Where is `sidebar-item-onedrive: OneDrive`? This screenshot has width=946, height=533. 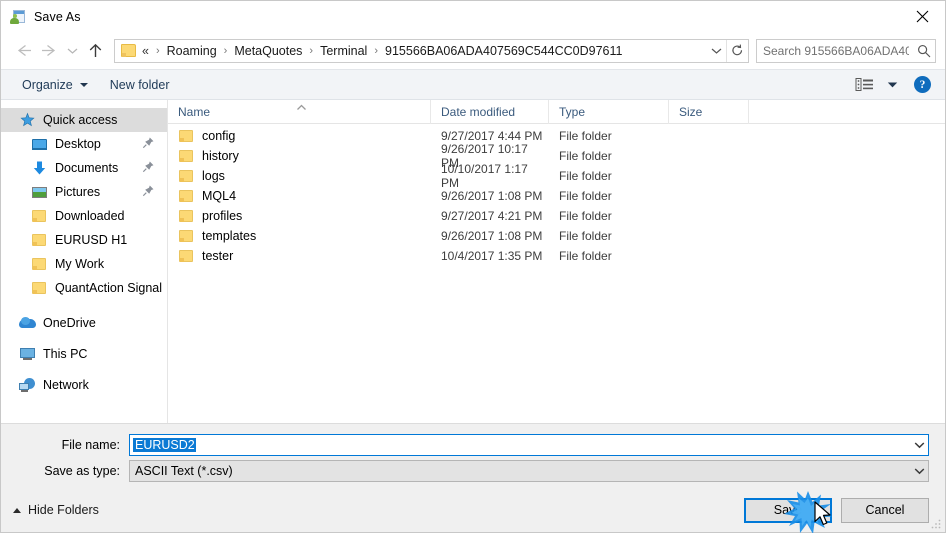
sidebar-item-onedrive: OneDrive is located at coordinates (84, 323).